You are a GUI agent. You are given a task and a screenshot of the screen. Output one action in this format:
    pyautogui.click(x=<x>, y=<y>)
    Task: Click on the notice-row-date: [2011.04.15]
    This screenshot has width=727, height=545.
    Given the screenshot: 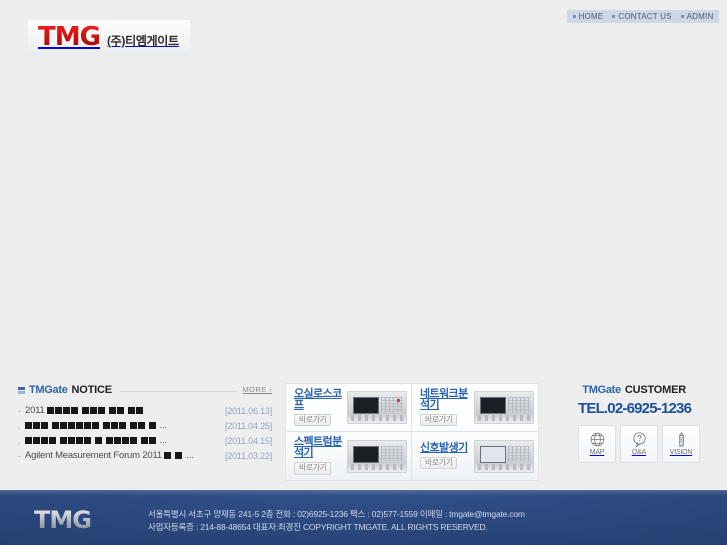 What is the action you would take?
    pyautogui.click(x=248, y=440)
    